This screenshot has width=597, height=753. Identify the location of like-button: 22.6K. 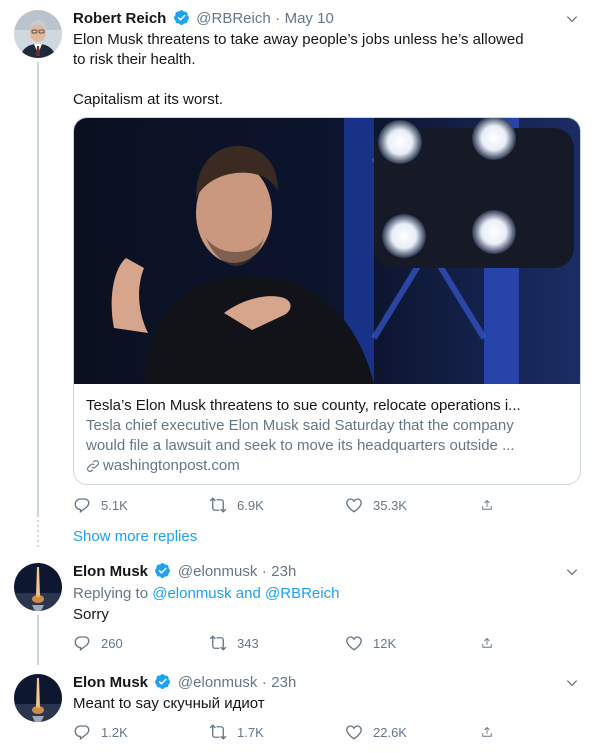
(413, 732).